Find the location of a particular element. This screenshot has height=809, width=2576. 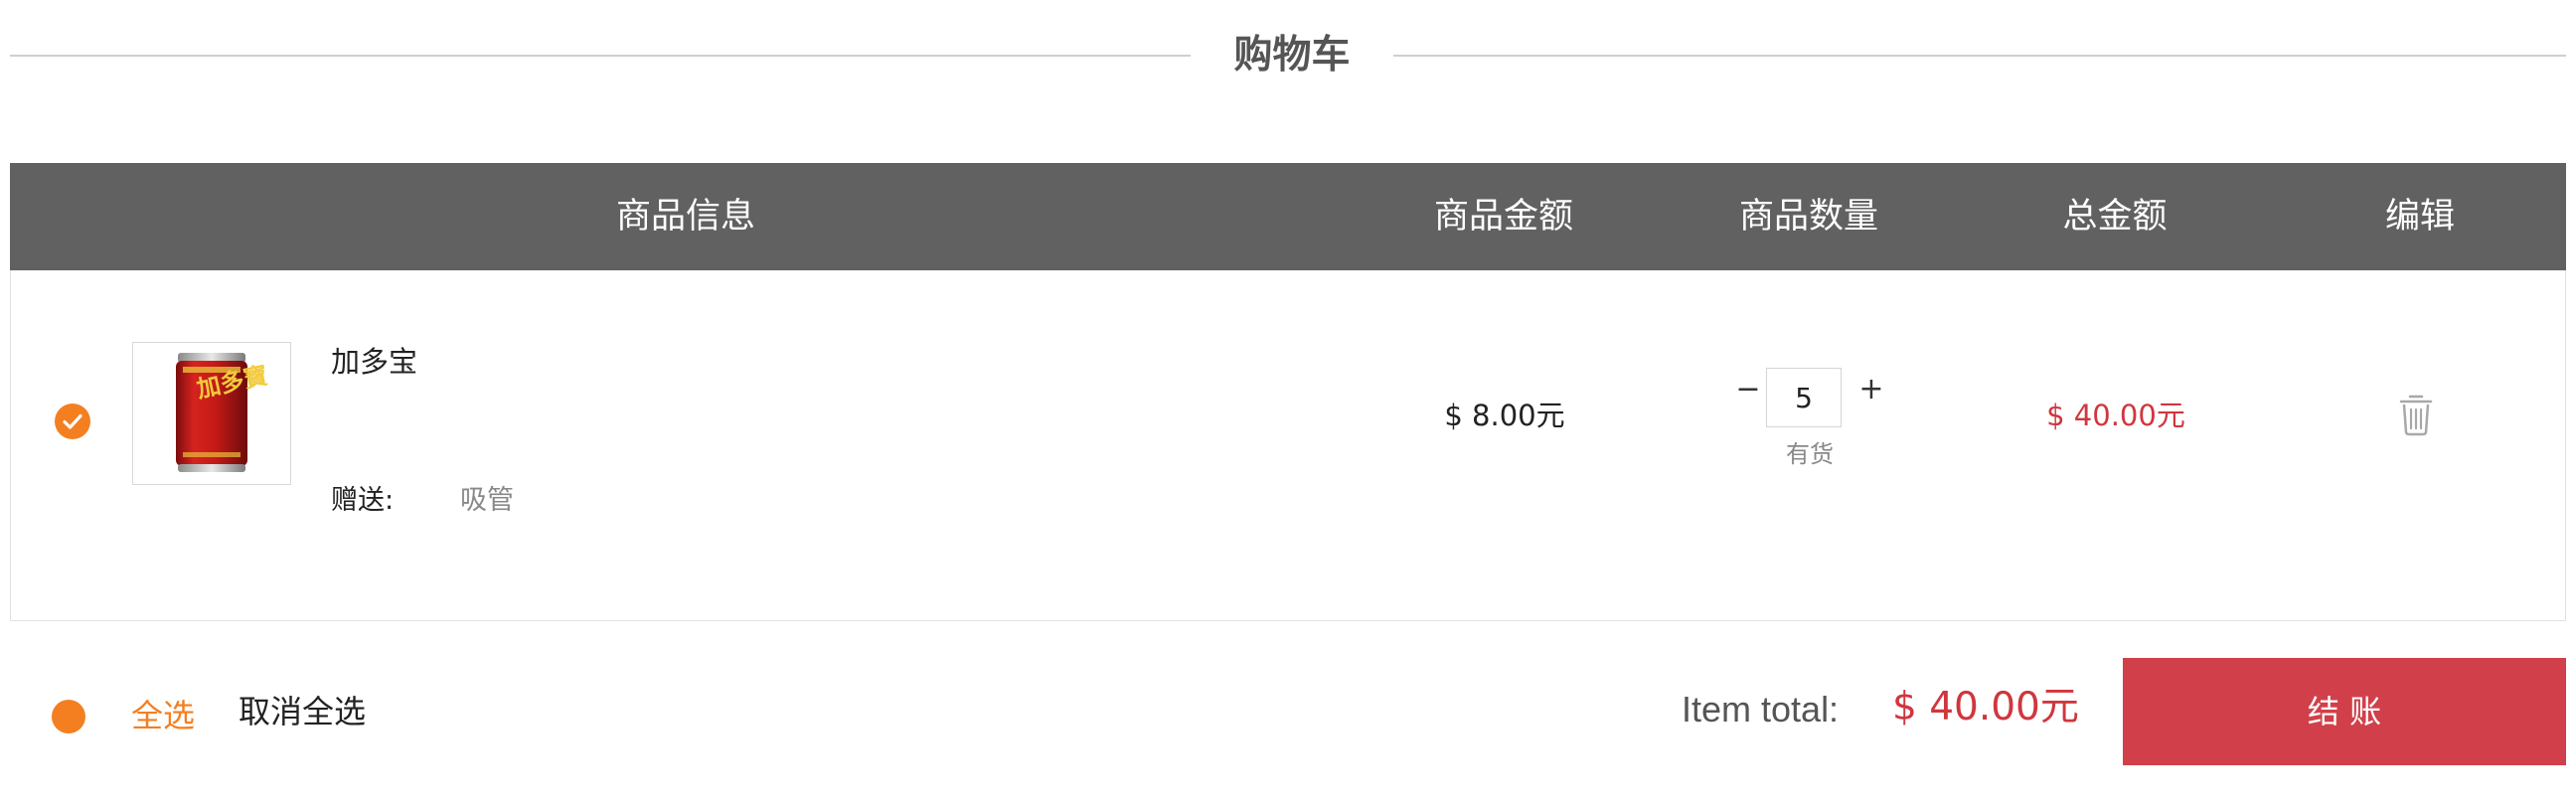

select-all-link: 全选 is located at coordinates (163, 715).